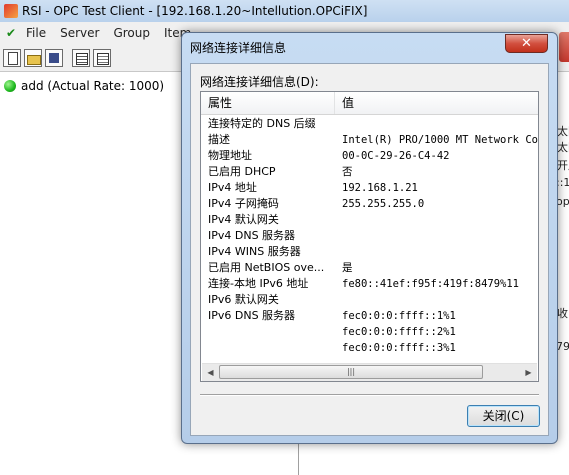 The height and width of the screenshot is (475, 569). What do you see at coordinates (268, 103) in the screenshot?
I see `column-header-property: 属性` at bounding box center [268, 103].